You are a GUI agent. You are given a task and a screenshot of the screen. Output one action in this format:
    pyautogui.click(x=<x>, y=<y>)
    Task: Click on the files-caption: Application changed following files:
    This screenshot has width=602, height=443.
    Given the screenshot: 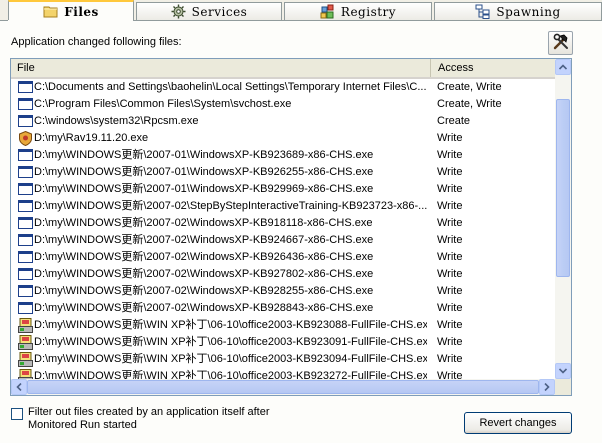 What is the action you would take?
    pyautogui.click(x=96, y=42)
    